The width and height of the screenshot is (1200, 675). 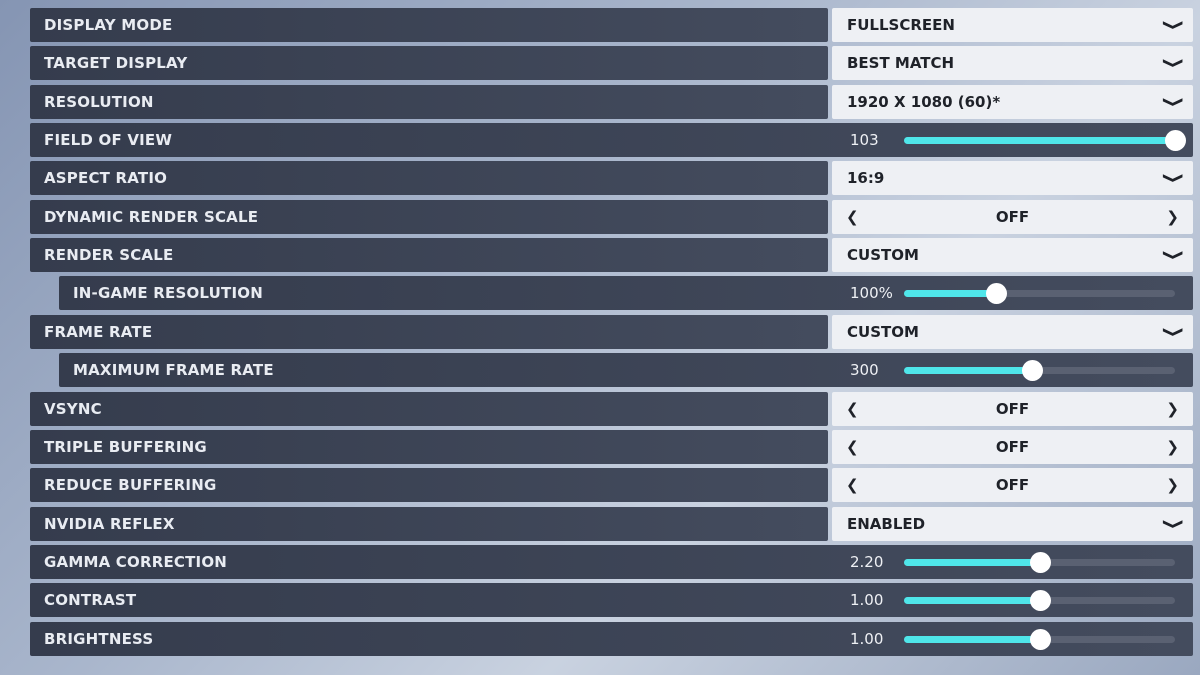 I want to click on slider-value: 300, so click(x=864, y=370).